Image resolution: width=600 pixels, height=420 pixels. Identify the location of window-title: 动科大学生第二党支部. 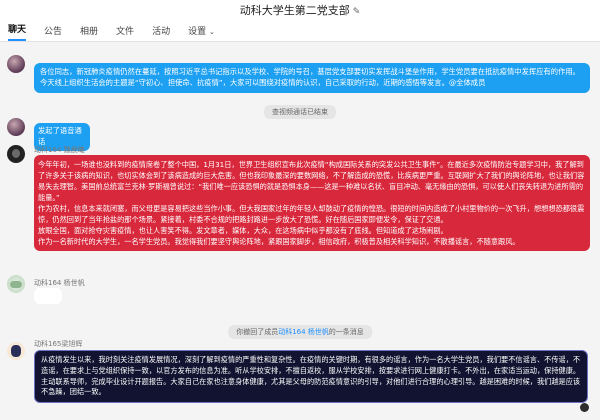
(294, 10).